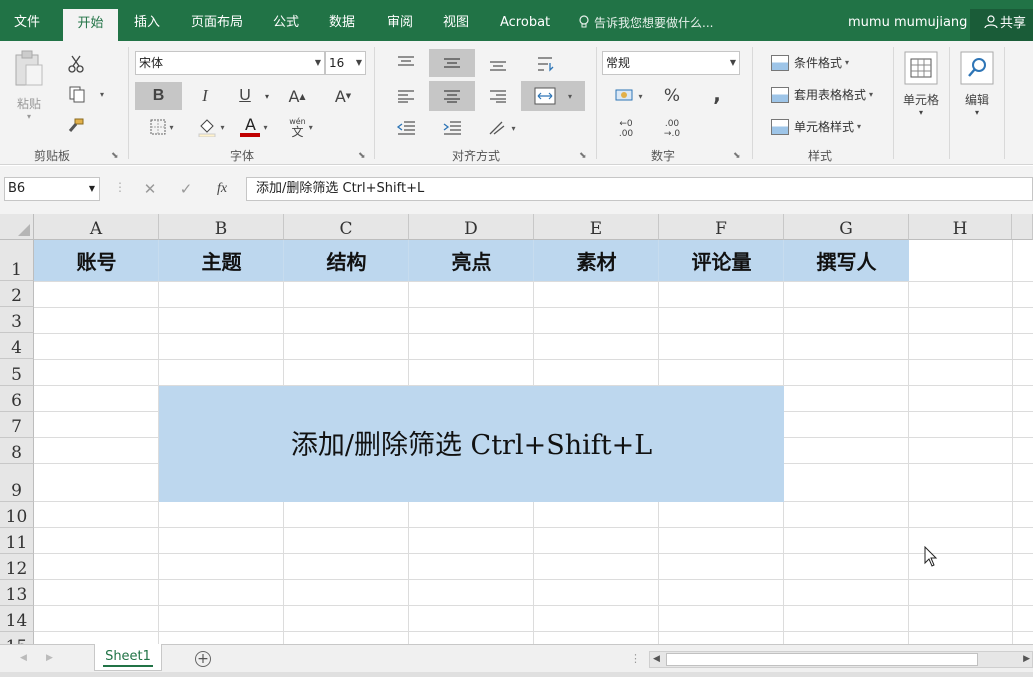  Describe the element at coordinates (737, 156) in the screenshot. I see `number-launcher-icon: ⬊` at that location.